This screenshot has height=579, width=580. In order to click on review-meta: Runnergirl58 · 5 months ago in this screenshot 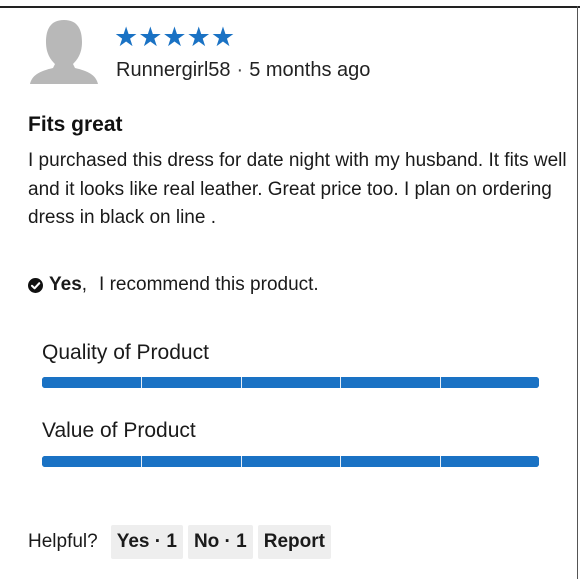, I will do `click(243, 70)`.